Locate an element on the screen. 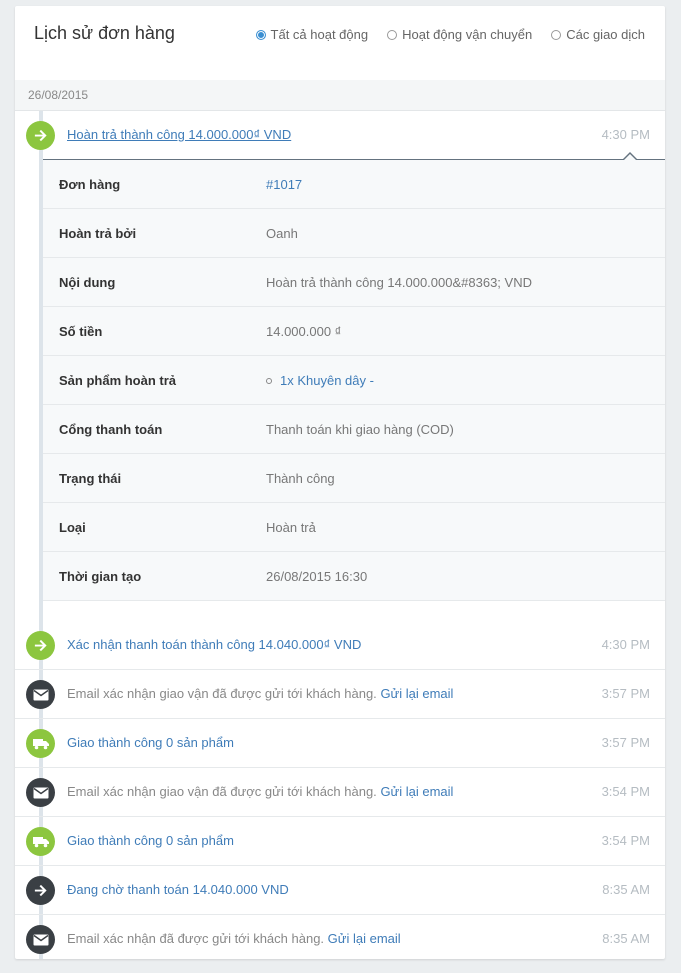 The width and height of the screenshot is (681, 973). detail-value: Oanh is located at coordinates (282, 233).